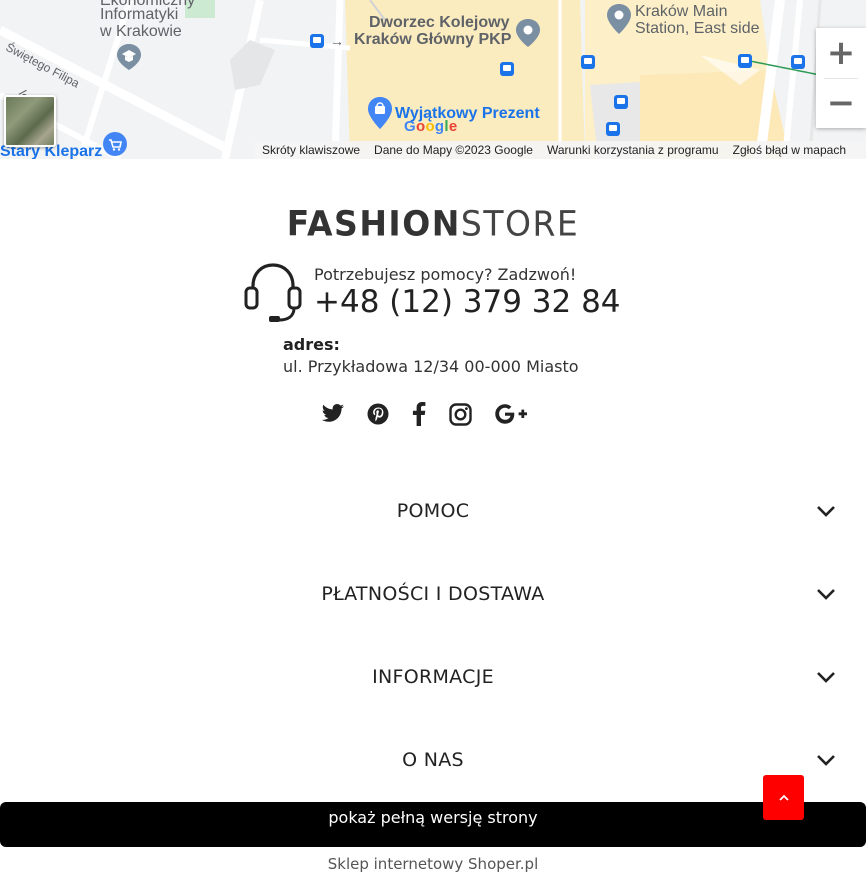 The width and height of the screenshot is (866, 881). I want to click on university-pin-icon, so click(129, 57).